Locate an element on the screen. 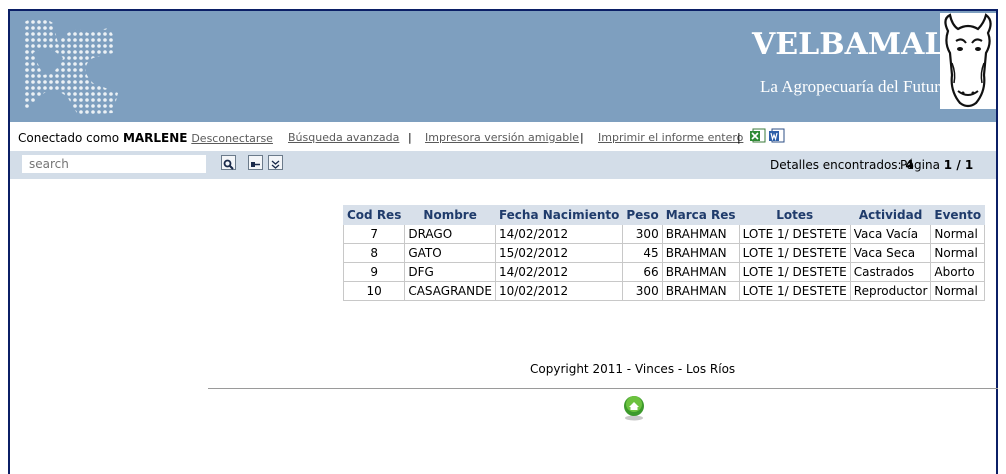  cell-cod-res: 10 is located at coordinates (374, 291).